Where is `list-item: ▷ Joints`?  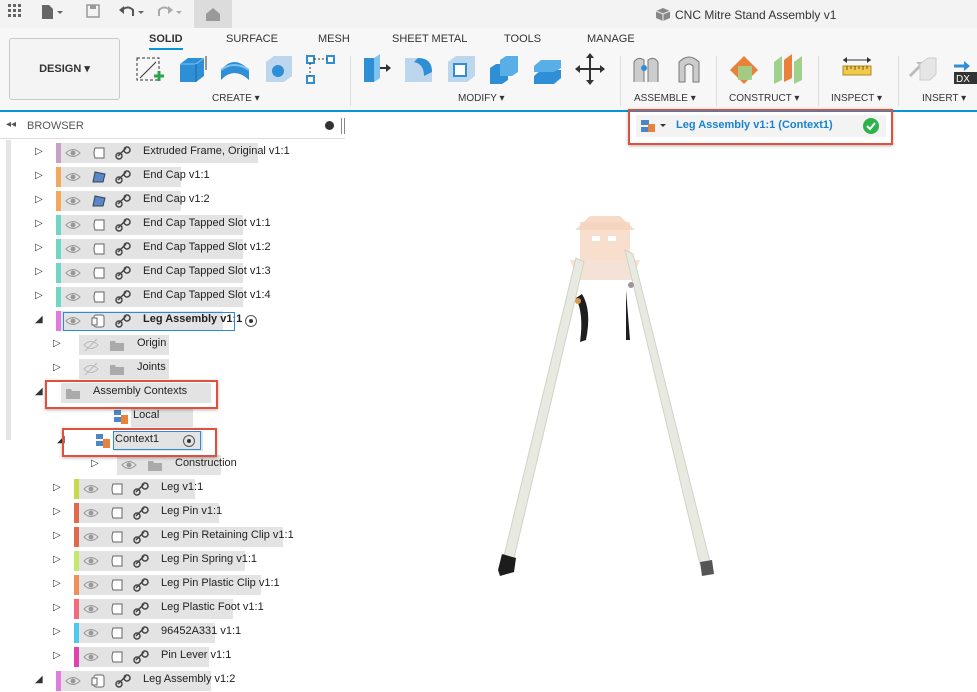
list-item: ▷ Joints is located at coordinates (172, 369).